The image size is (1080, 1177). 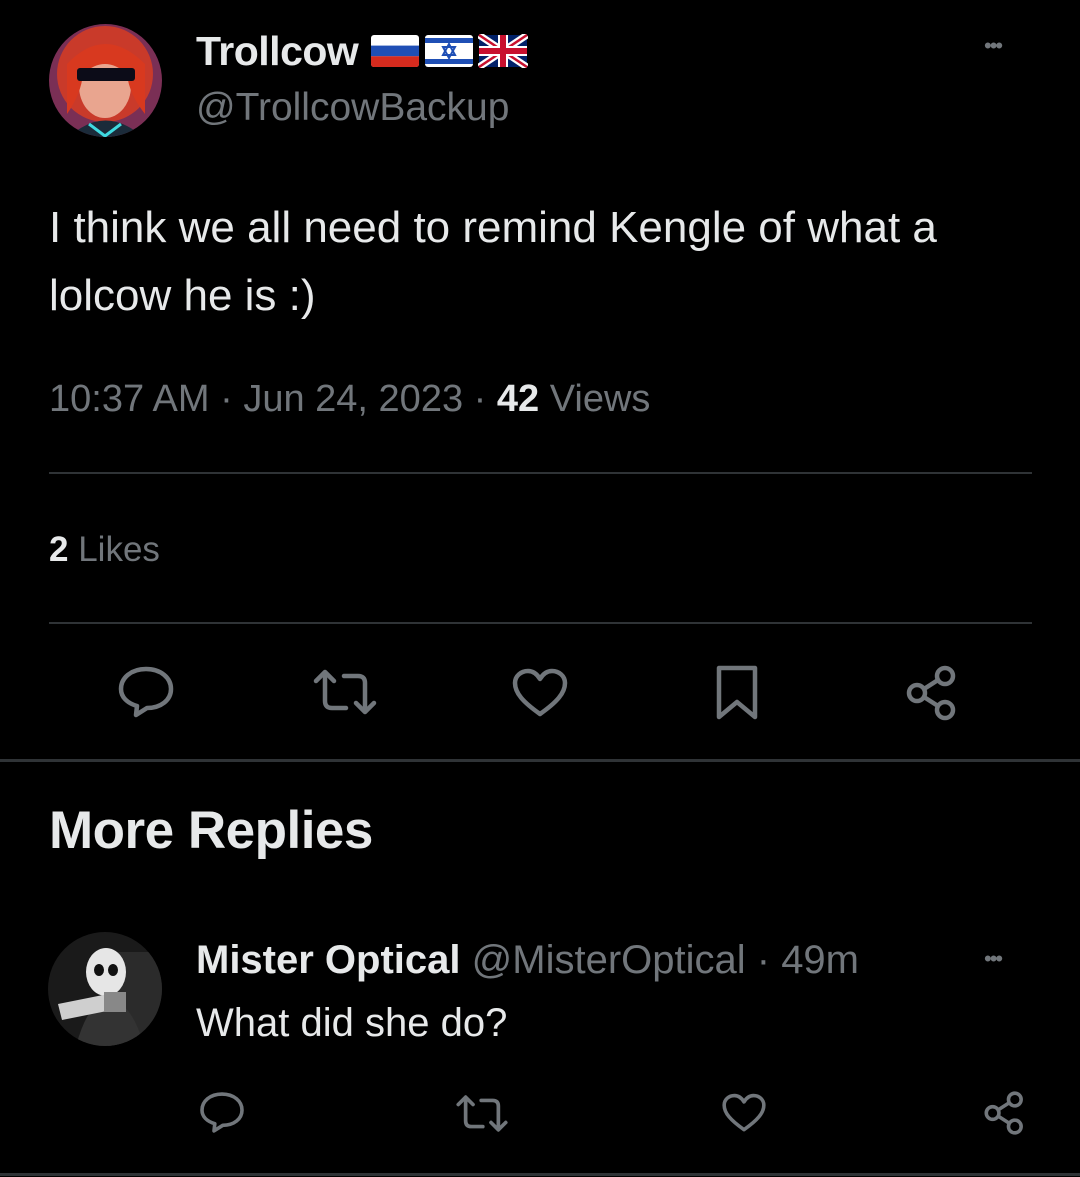 What do you see at coordinates (129, 399) in the screenshot?
I see `tweet-time: 10:37 AM` at bounding box center [129, 399].